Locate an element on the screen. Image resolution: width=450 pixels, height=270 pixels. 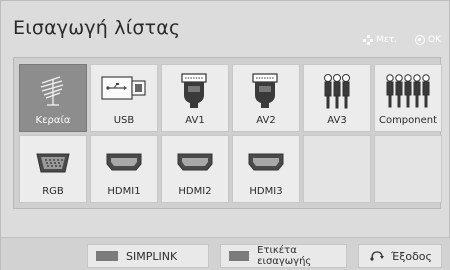
input-tile-rgb: RGB is located at coordinates (53, 169).